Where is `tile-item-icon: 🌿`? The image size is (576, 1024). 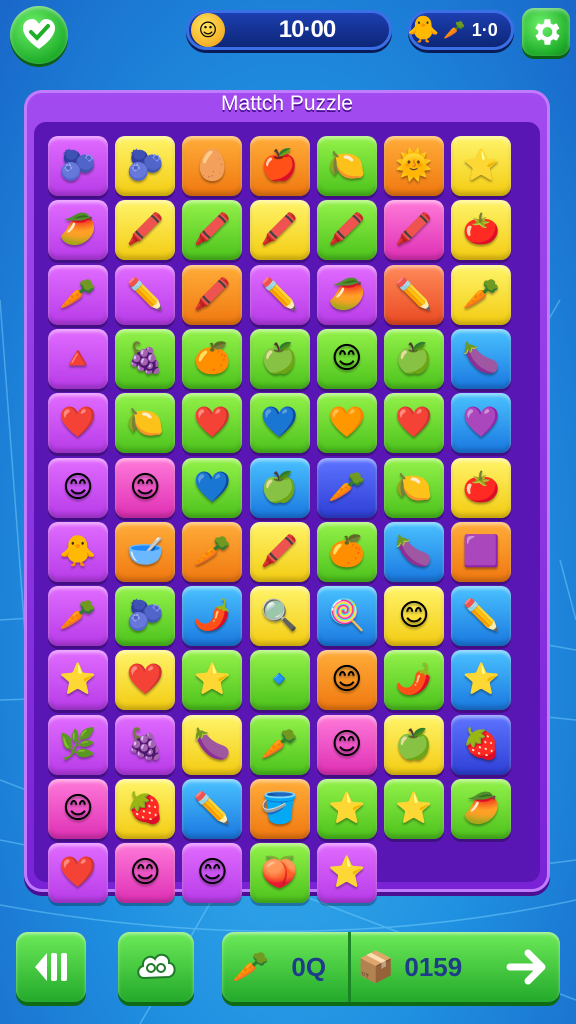
tile-item-icon: 🌿 is located at coordinates (78, 744).